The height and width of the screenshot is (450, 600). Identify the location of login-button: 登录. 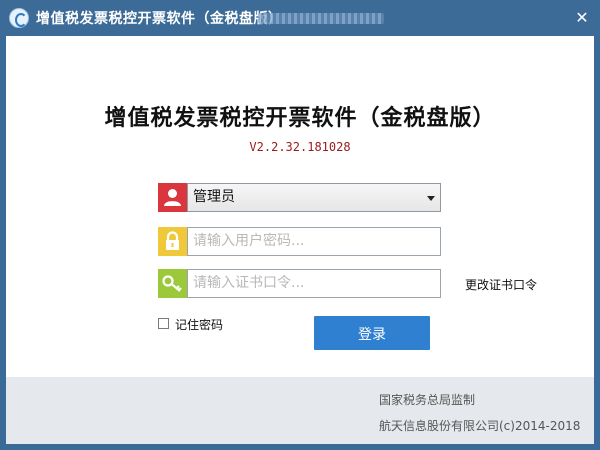
(372, 333).